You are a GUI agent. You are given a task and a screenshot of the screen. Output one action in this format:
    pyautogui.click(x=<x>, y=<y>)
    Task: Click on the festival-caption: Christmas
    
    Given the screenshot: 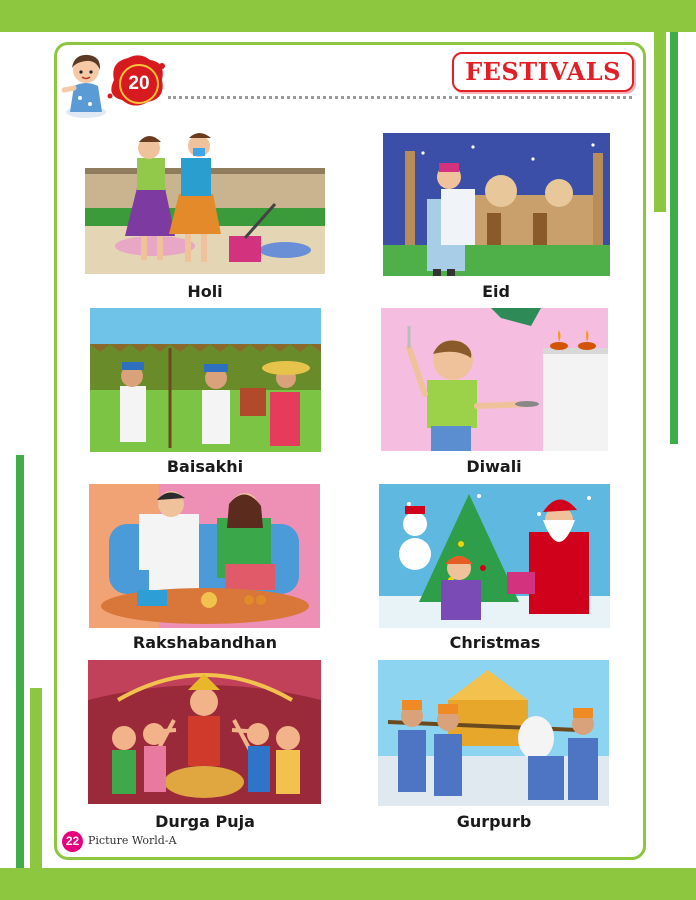 What is the action you would take?
    pyautogui.click(x=495, y=642)
    